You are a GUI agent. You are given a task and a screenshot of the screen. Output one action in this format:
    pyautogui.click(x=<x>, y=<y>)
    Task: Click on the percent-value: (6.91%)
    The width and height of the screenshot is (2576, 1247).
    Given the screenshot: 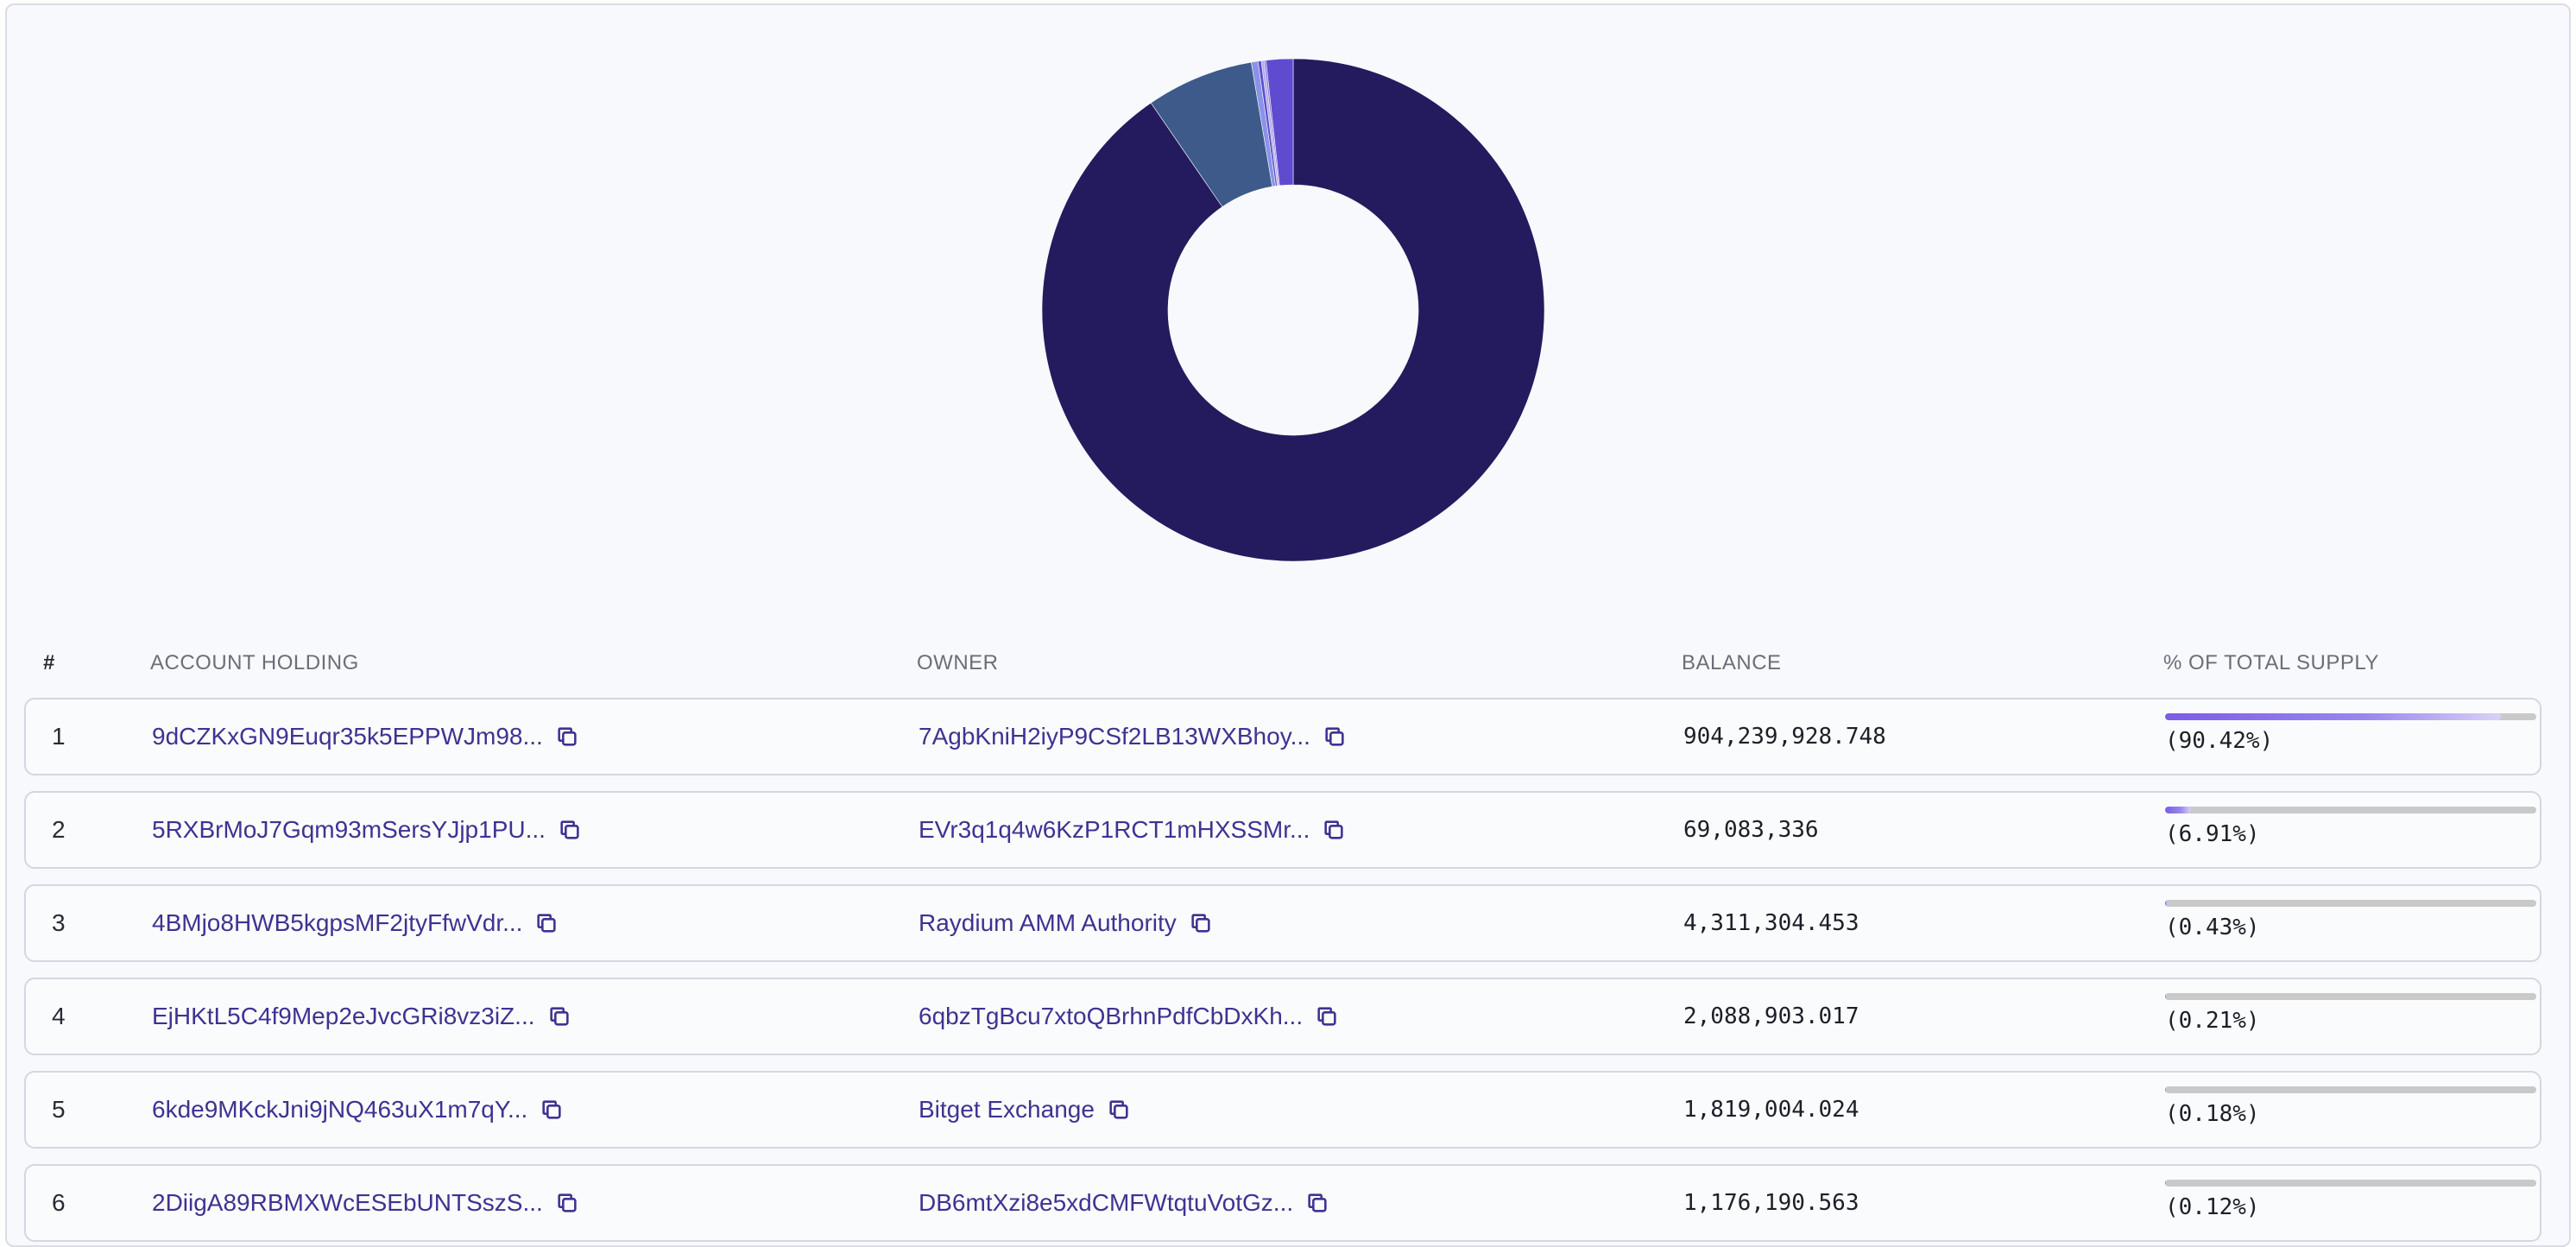 What is the action you would take?
    pyautogui.click(x=2212, y=834)
    